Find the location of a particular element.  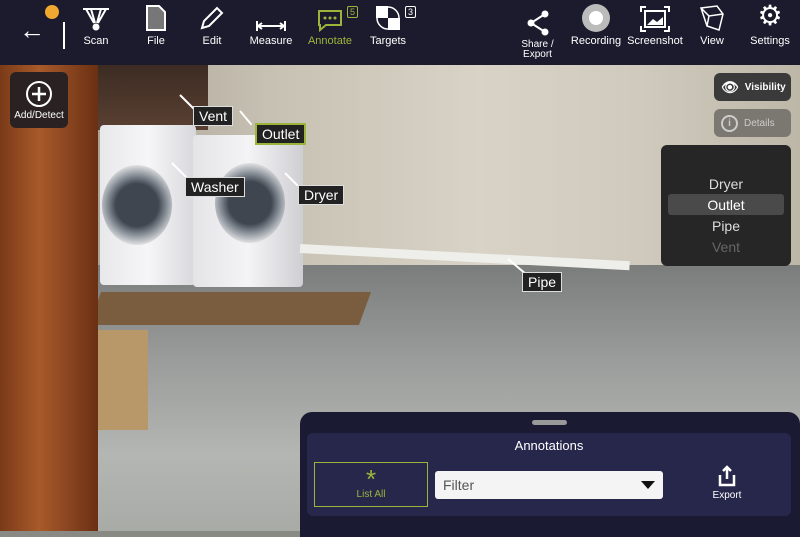

view-button: View is located at coordinates (712, 32).